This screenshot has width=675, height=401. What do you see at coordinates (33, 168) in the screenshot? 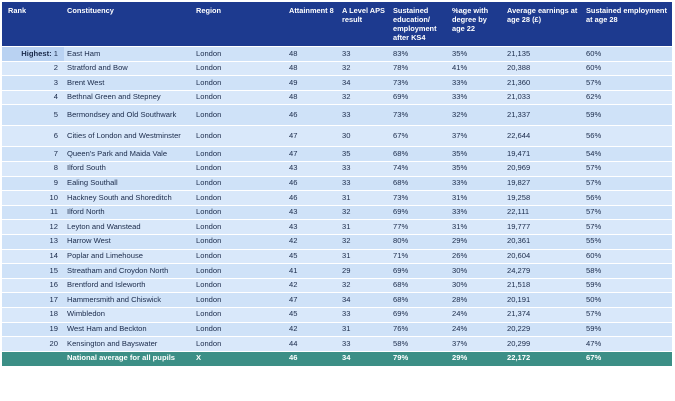
I see `rank-cell: 8` at bounding box center [33, 168].